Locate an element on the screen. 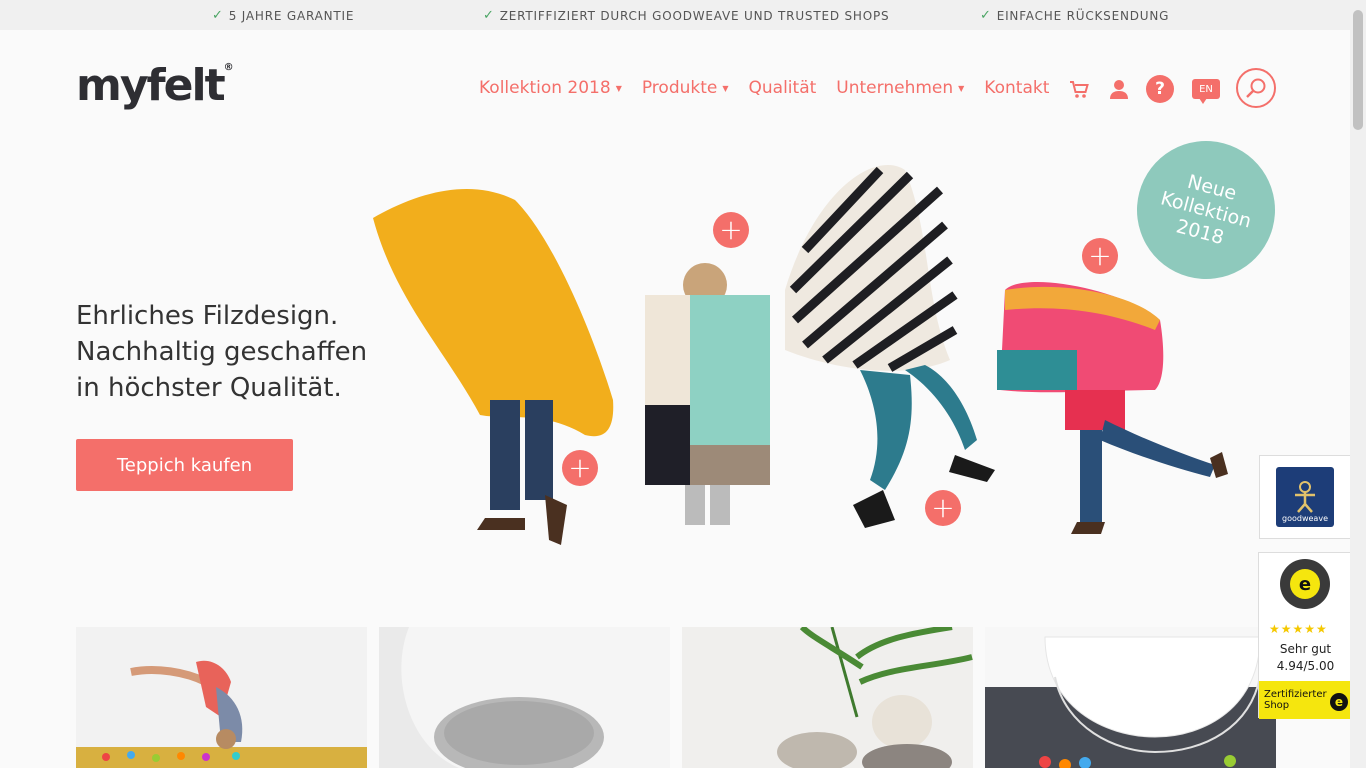 Image resolution: width=1366 pixels, height=768 pixels. search-button is located at coordinates (1256, 88).